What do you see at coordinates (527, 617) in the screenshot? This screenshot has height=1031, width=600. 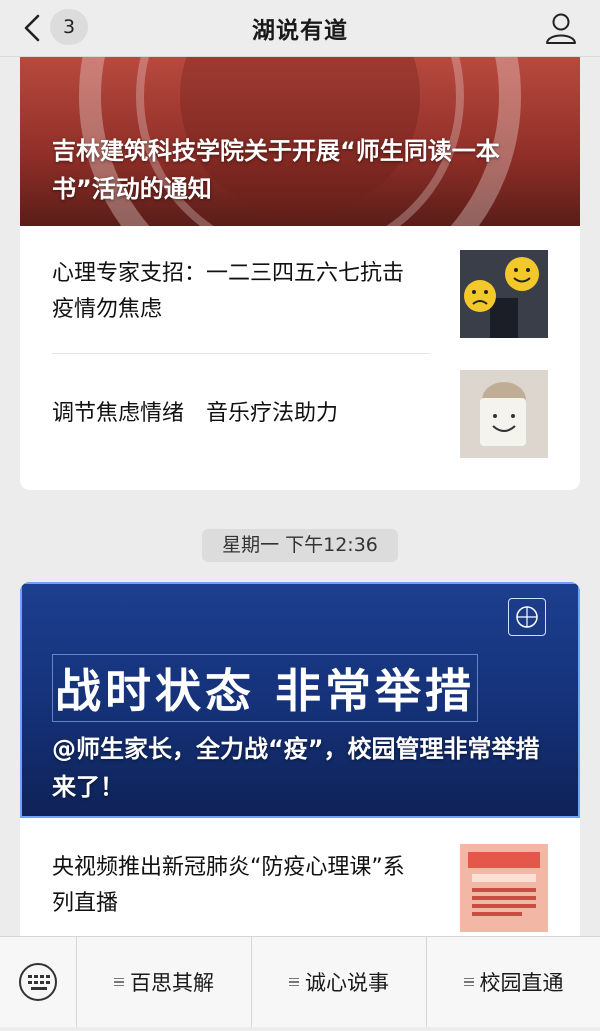 I see `channel-logo-icon` at bounding box center [527, 617].